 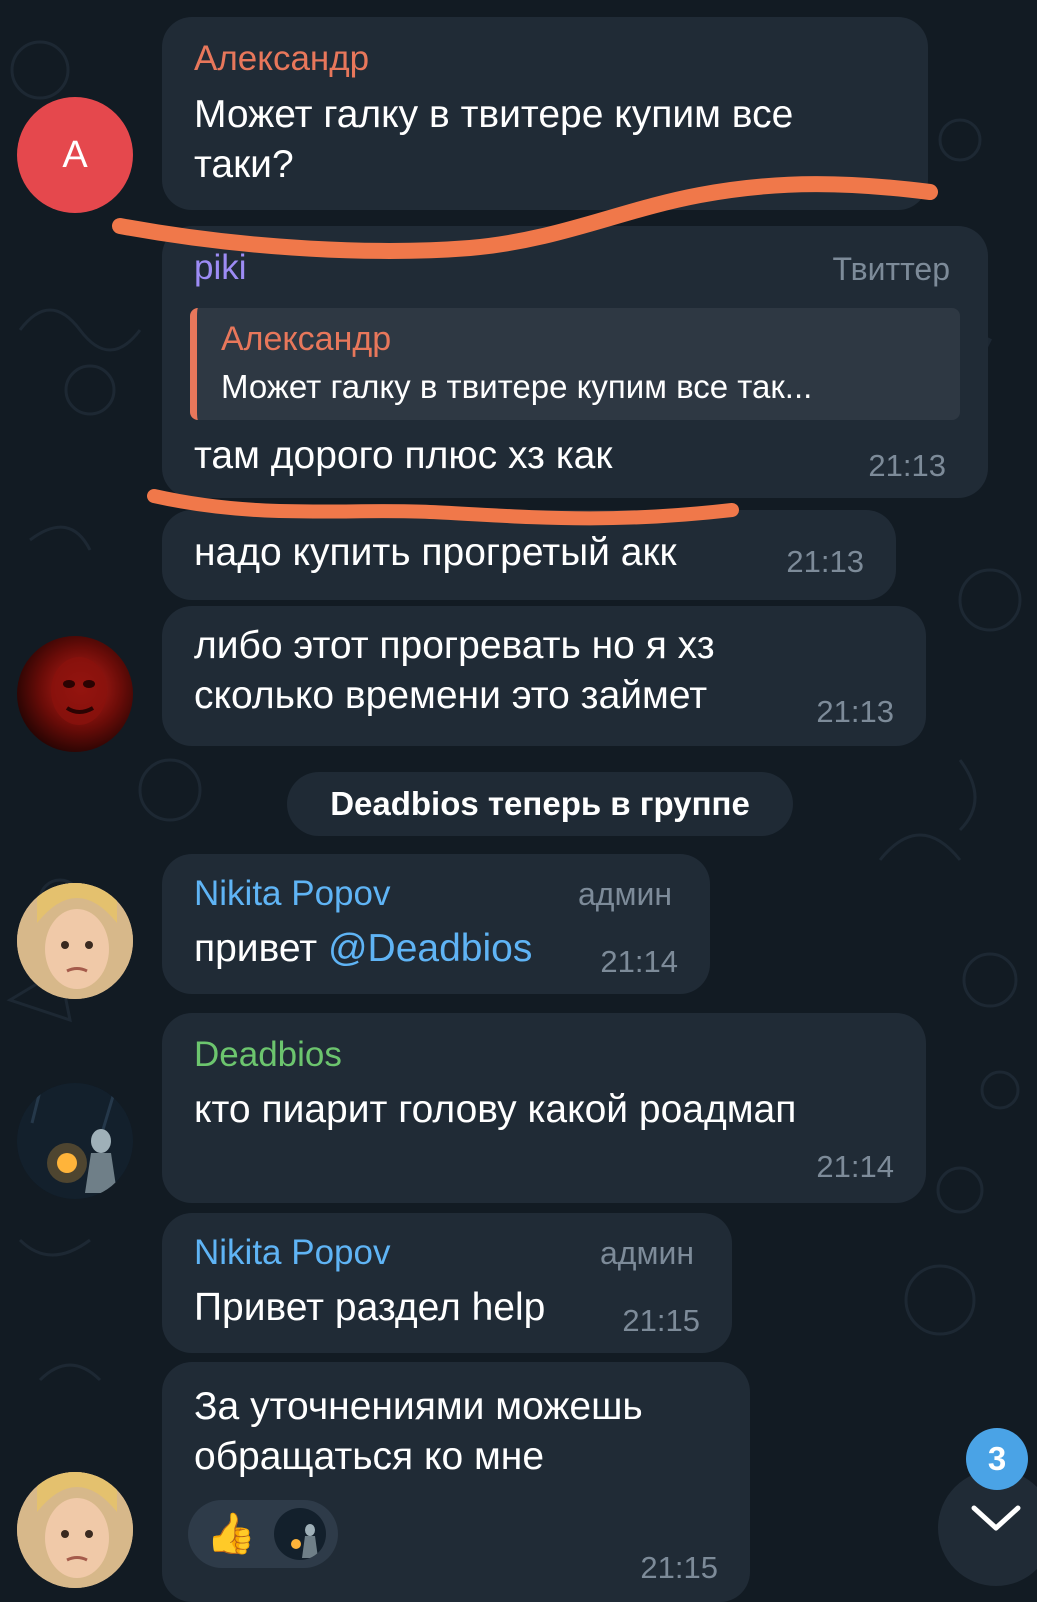 I want to click on unread-count-badge: 3, so click(x=997, y=1459).